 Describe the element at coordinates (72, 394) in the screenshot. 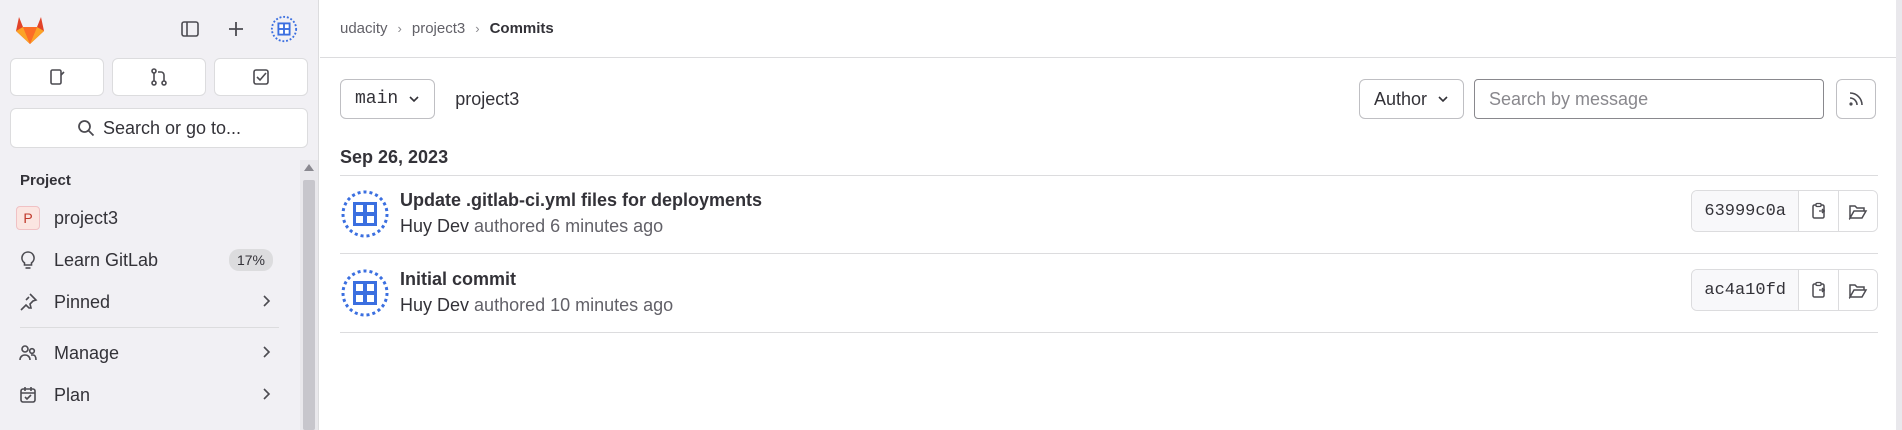

I see `sidebar-item-label: Plan` at that location.